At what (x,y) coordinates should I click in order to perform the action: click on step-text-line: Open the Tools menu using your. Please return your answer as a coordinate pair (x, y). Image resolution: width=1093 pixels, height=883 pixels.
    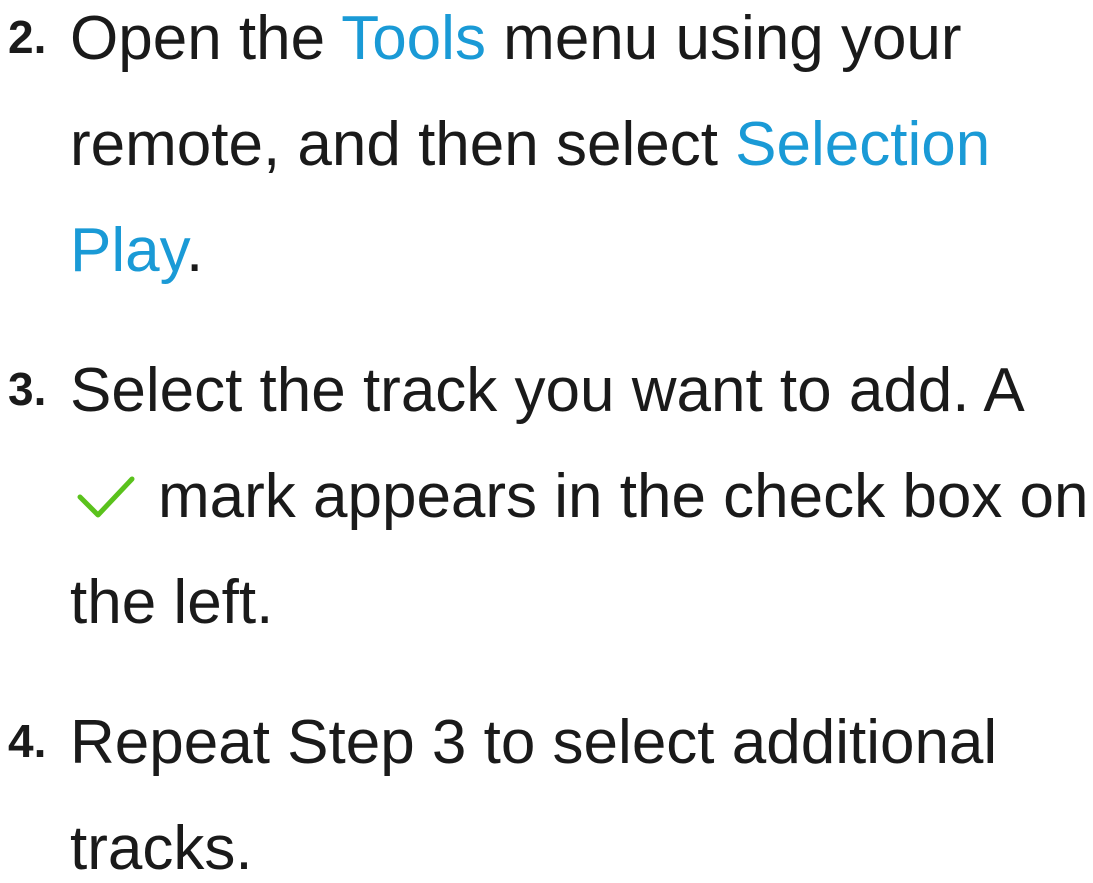
    Looking at the image, I should click on (516, 39).